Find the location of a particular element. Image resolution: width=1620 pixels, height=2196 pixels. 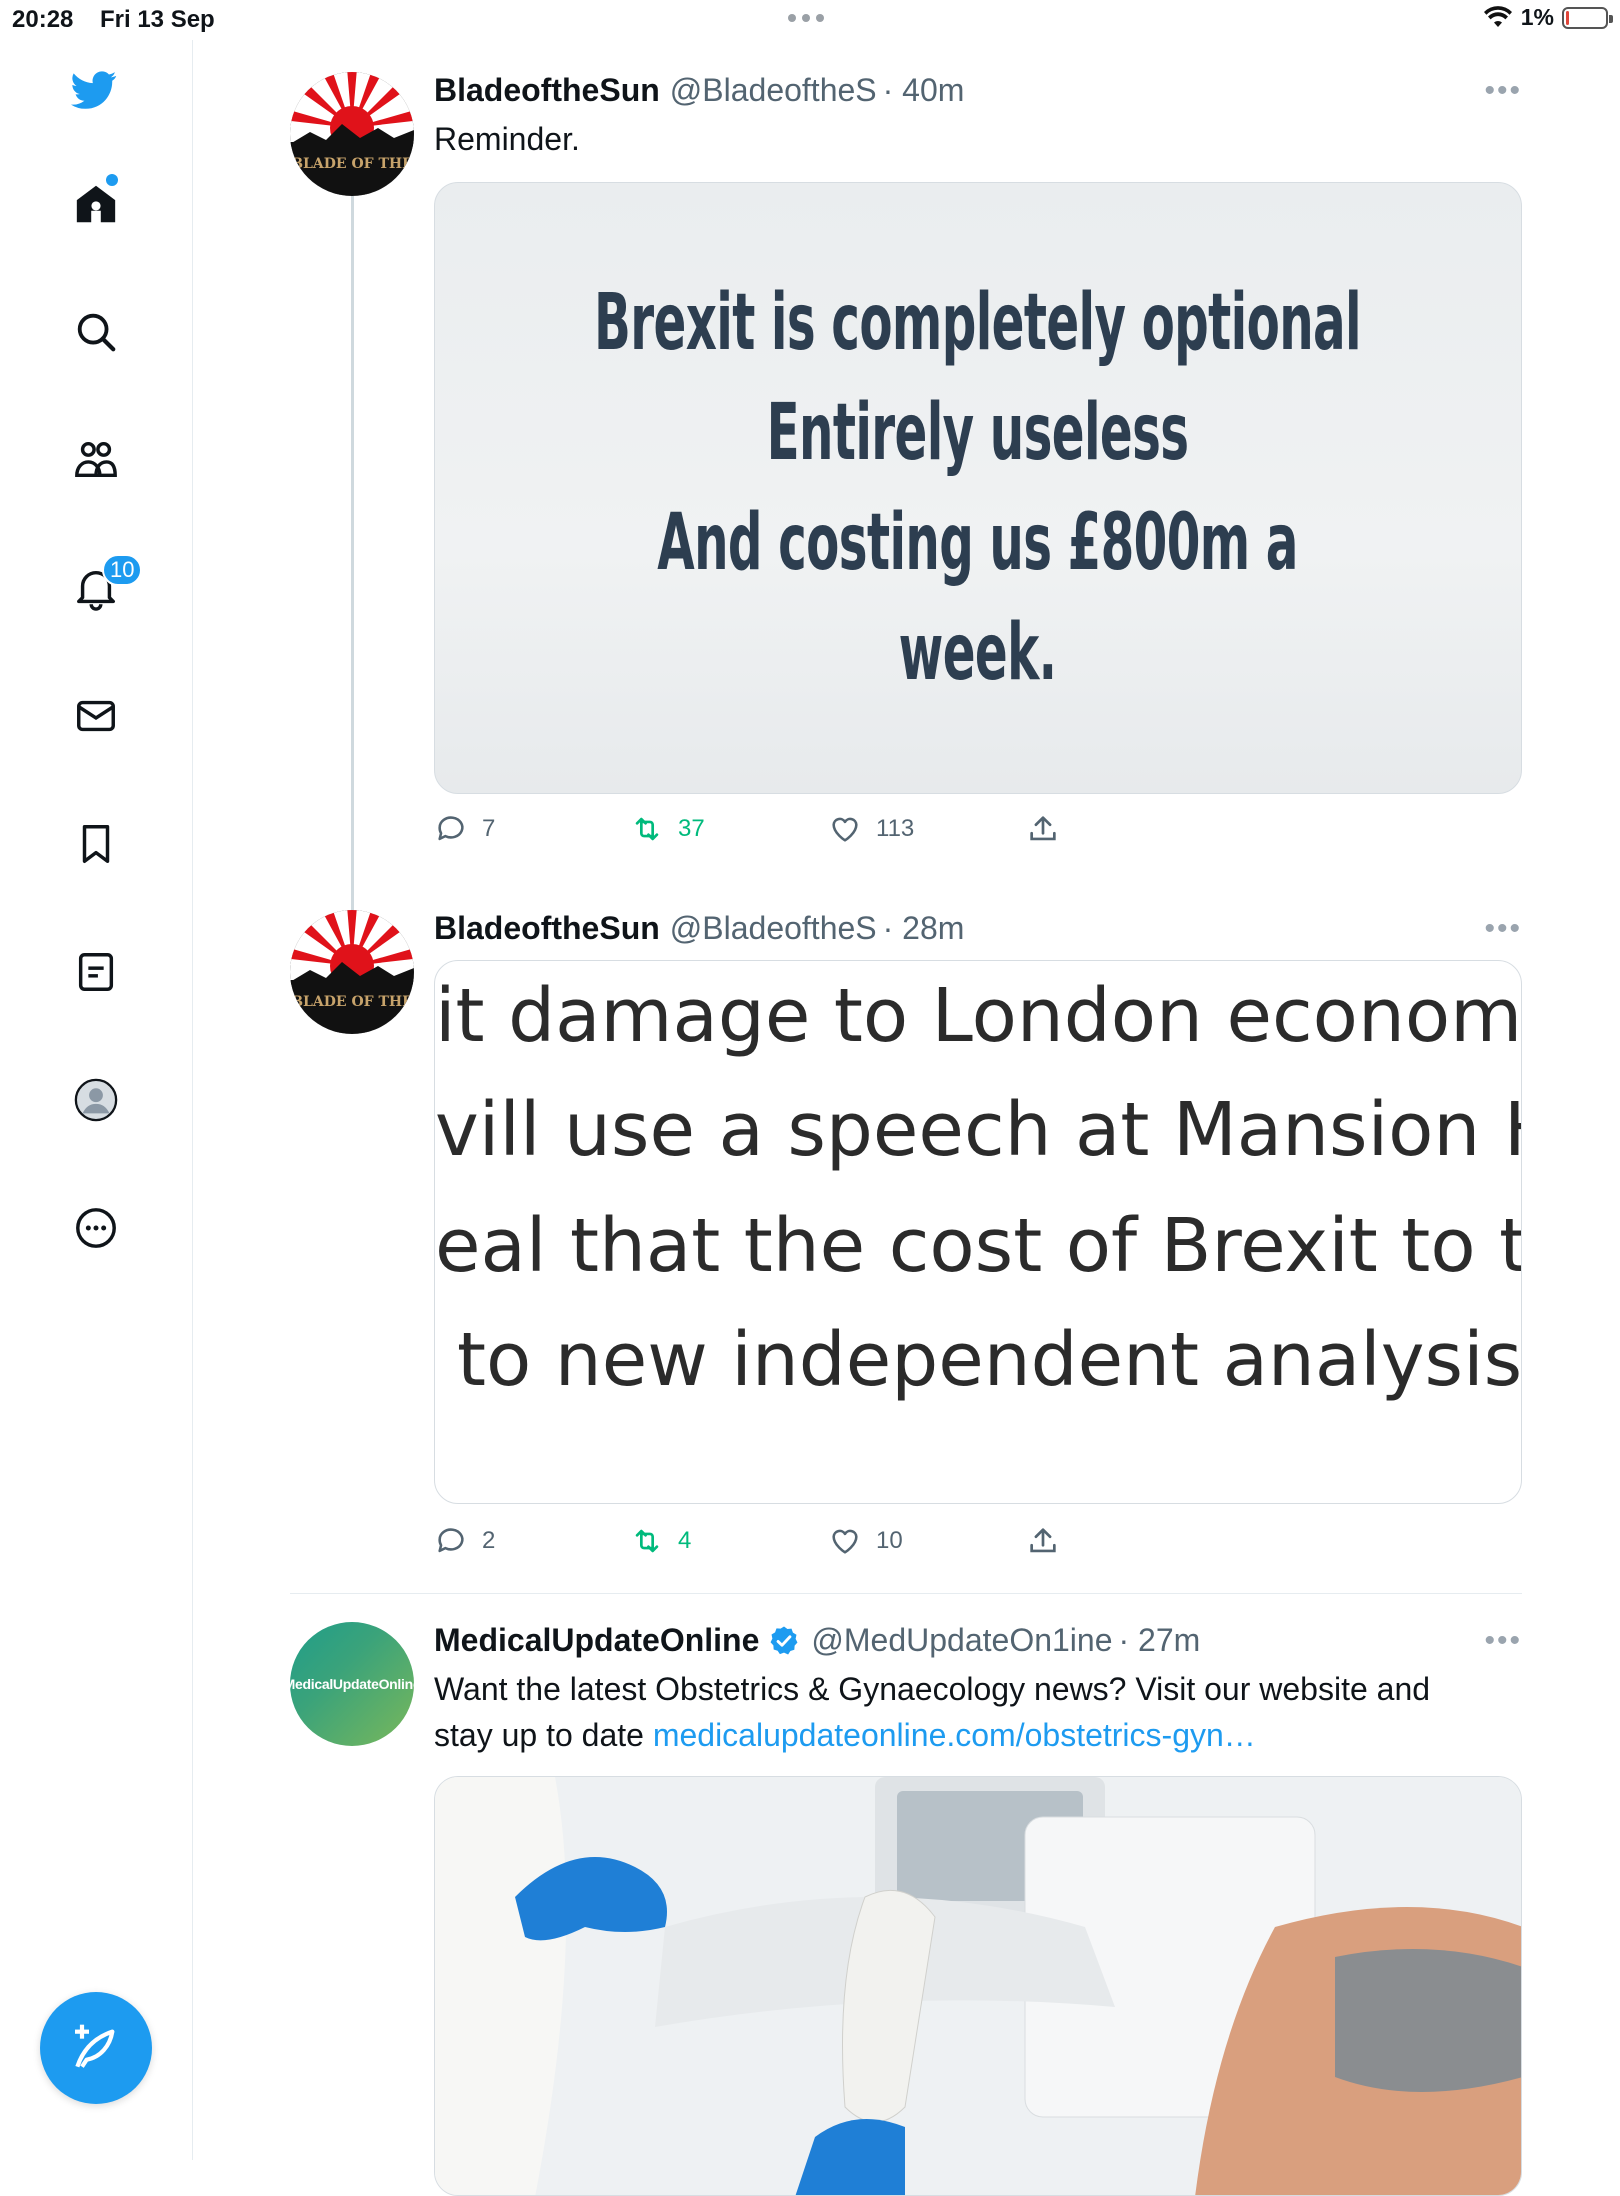

compose-feather-icon is located at coordinates (95, 2046).